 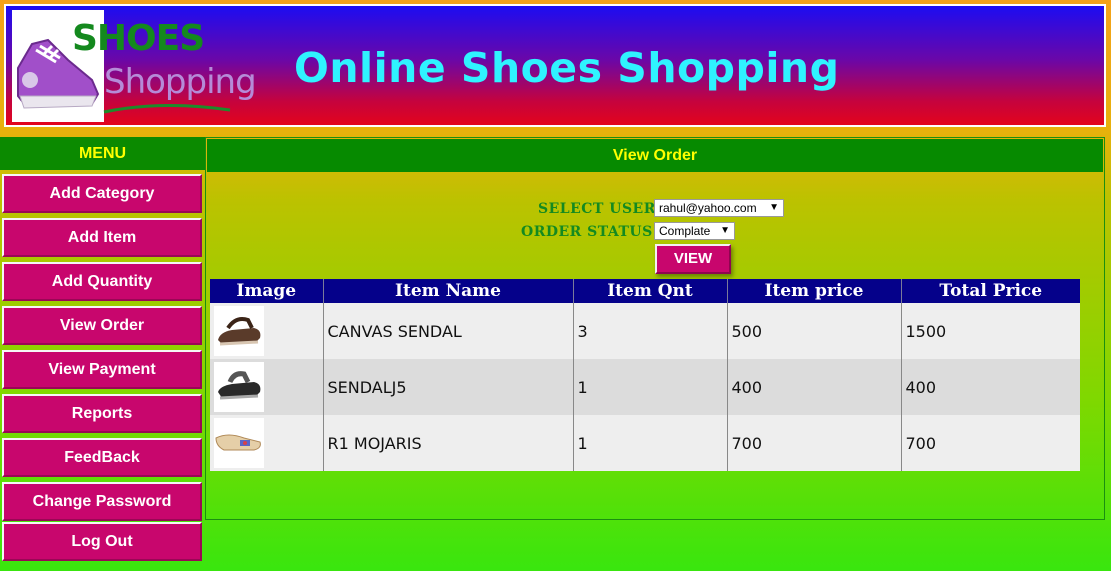 I want to click on select-user-dropdown: rahul@yahoo.com ▼, so click(x=719, y=208).